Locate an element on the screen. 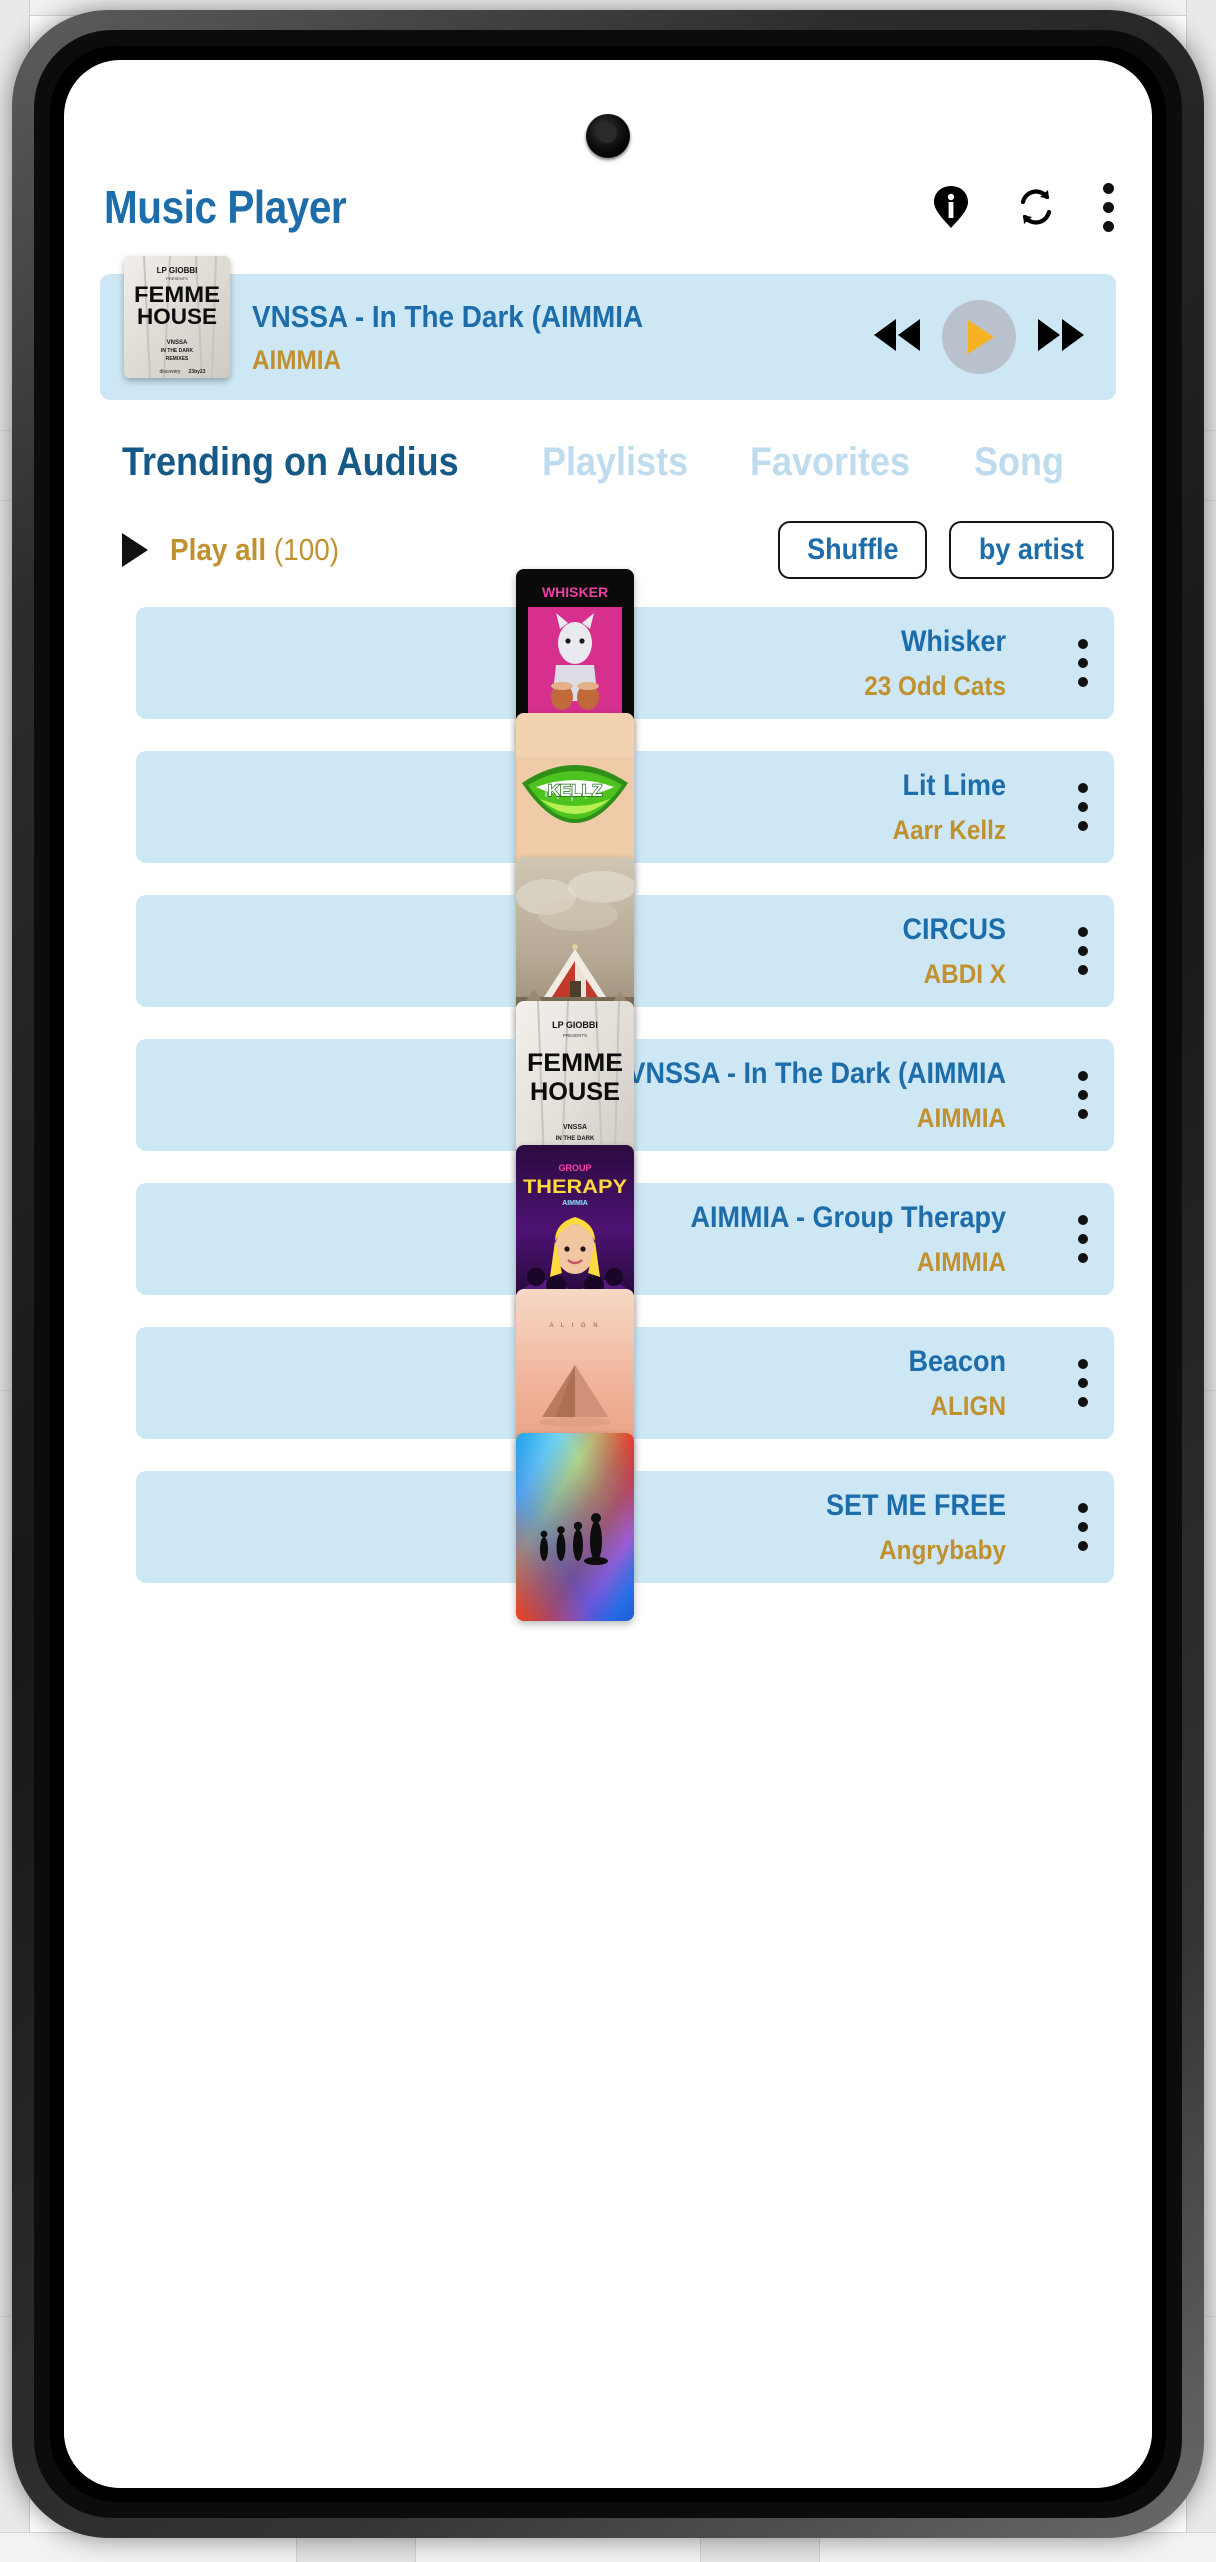 Image resolution: width=1216 pixels, height=2562 pixels. now-playing-artist: AIMMIA is located at coordinates (297, 359).